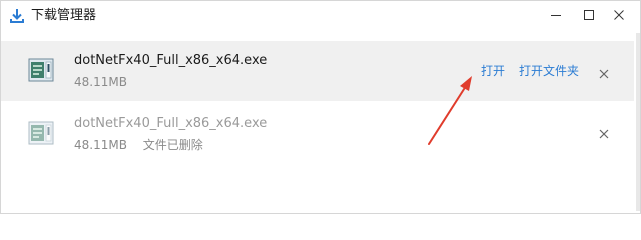 The width and height of the screenshot is (641, 240). Describe the element at coordinates (64, 15) in the screenshot. I see `window-title: 下载管理器` at that location.